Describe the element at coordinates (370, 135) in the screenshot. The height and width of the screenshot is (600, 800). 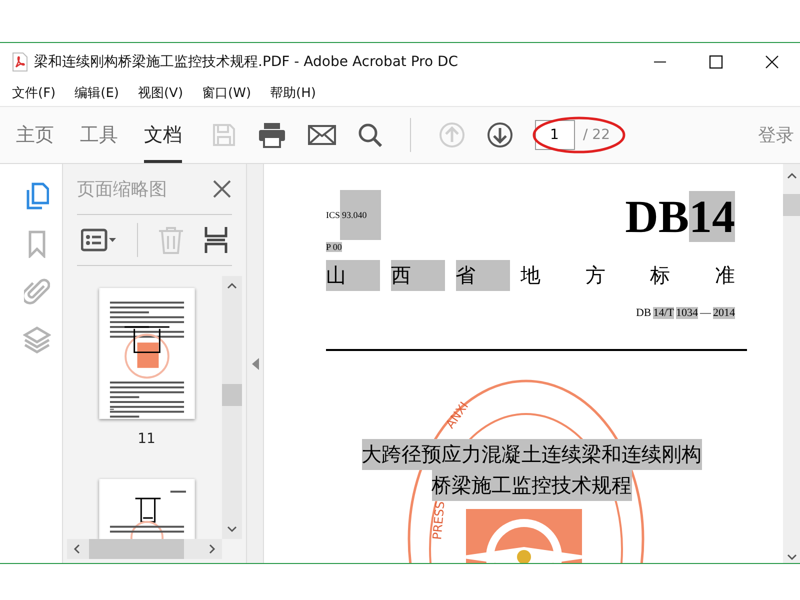
I see `search-icon` at that location.